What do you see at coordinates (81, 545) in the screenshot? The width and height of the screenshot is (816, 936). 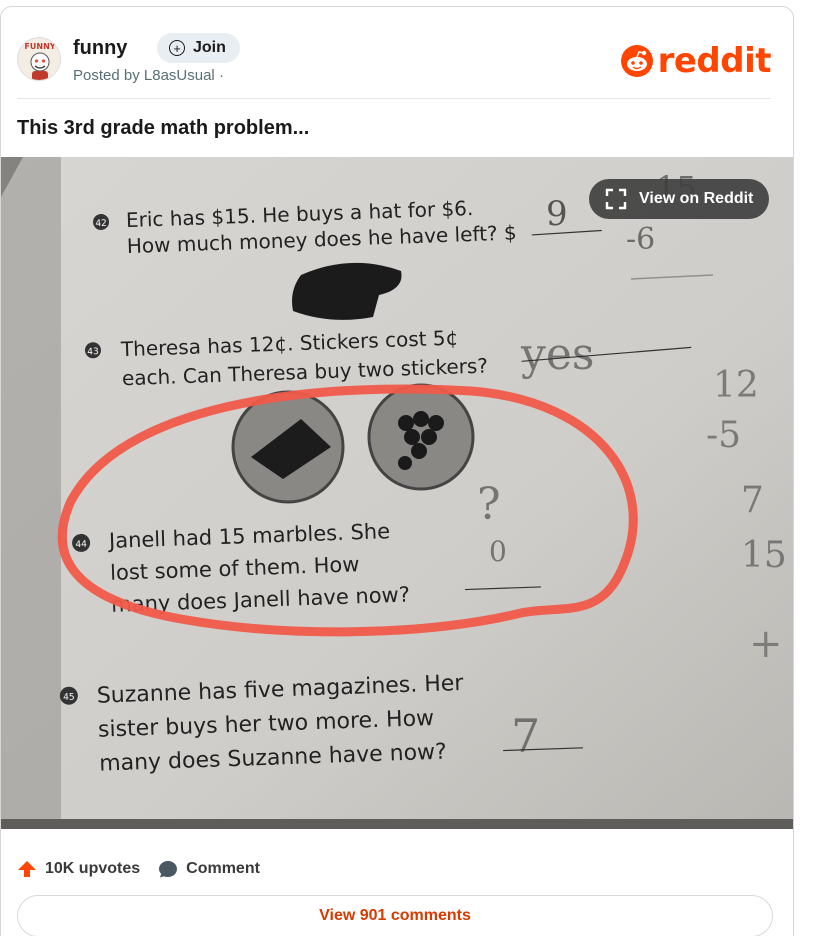 I see `svg-text: 44` at bounding box center [81, 545].